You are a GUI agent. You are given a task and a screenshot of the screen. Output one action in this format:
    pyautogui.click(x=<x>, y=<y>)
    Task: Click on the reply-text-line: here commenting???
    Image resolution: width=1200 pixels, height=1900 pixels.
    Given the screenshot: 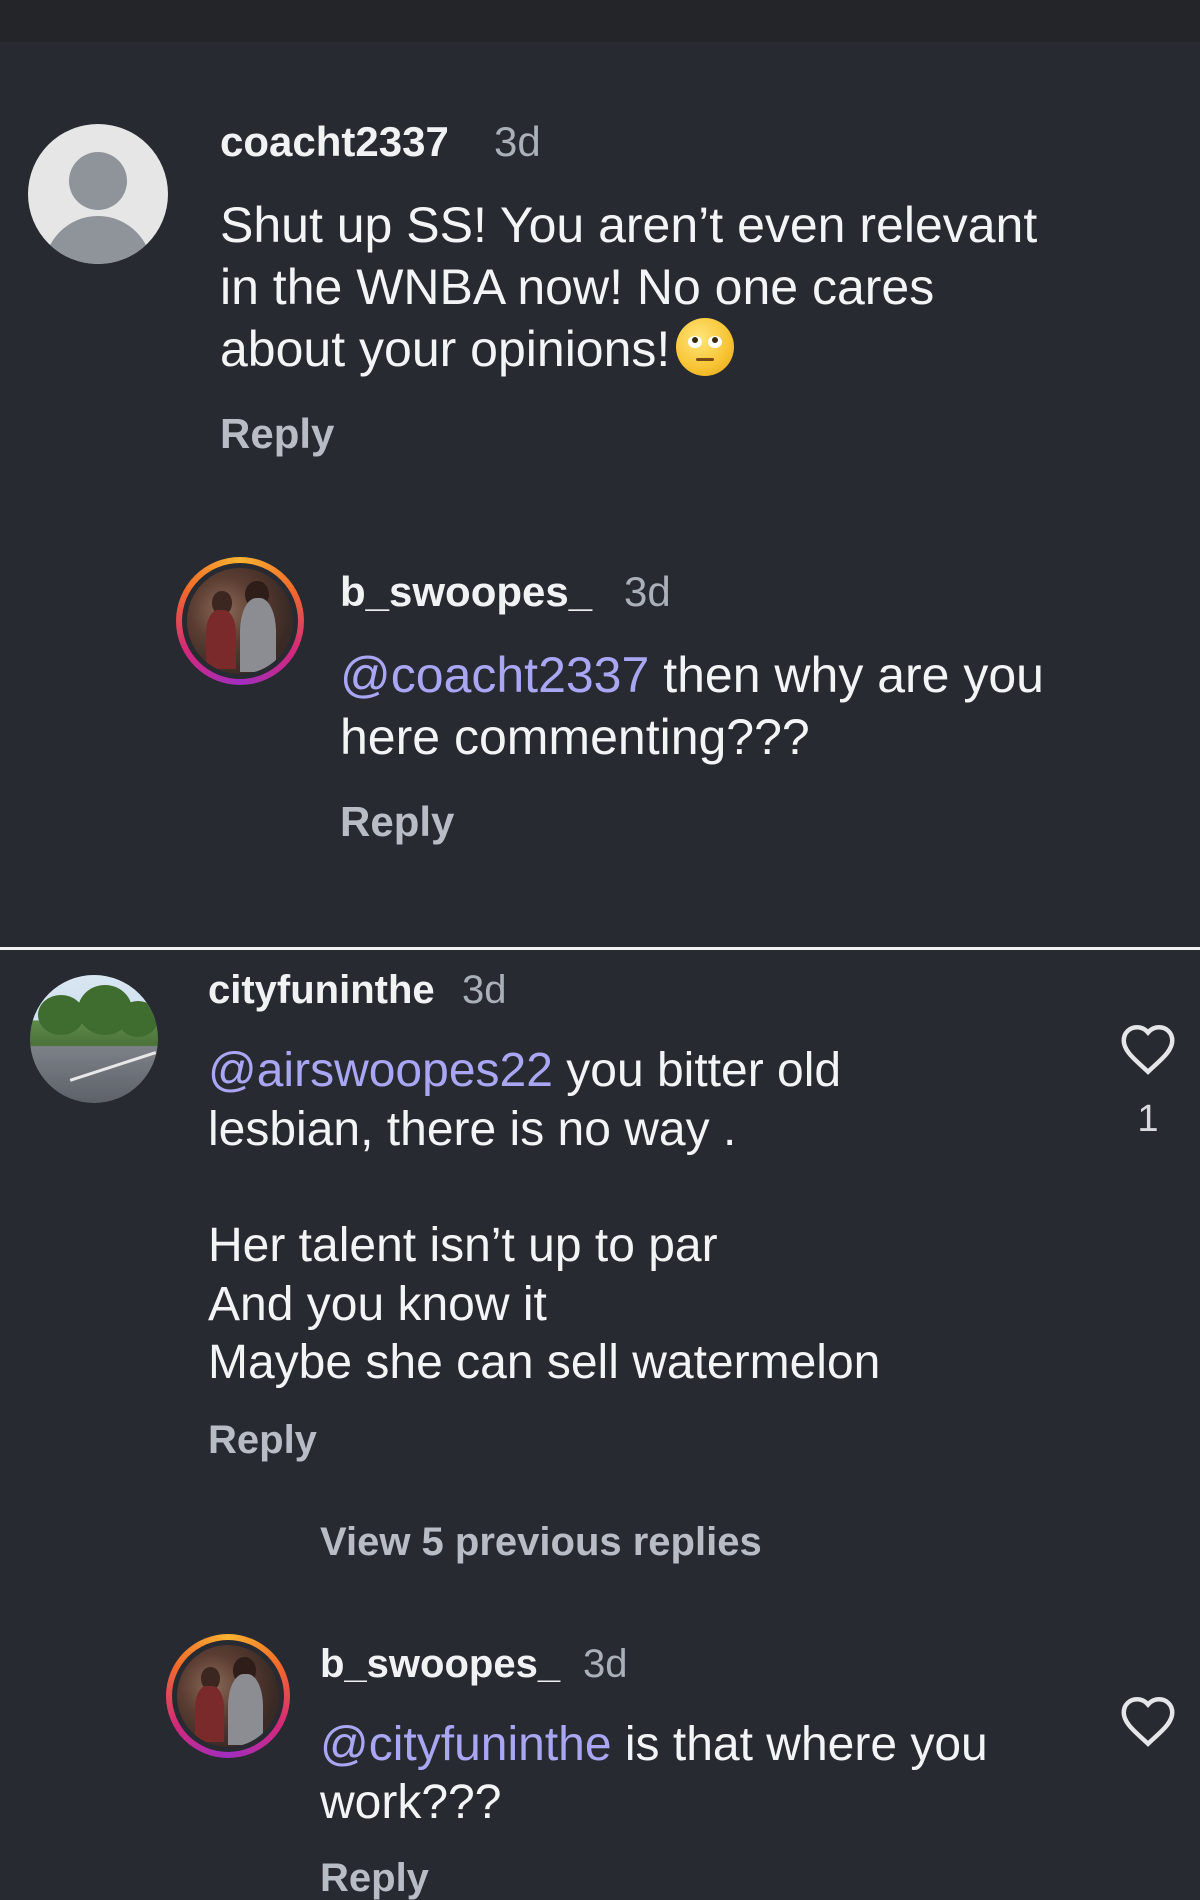 What is the action you would take?
    pyautogui.click(x=575, y=737)
    